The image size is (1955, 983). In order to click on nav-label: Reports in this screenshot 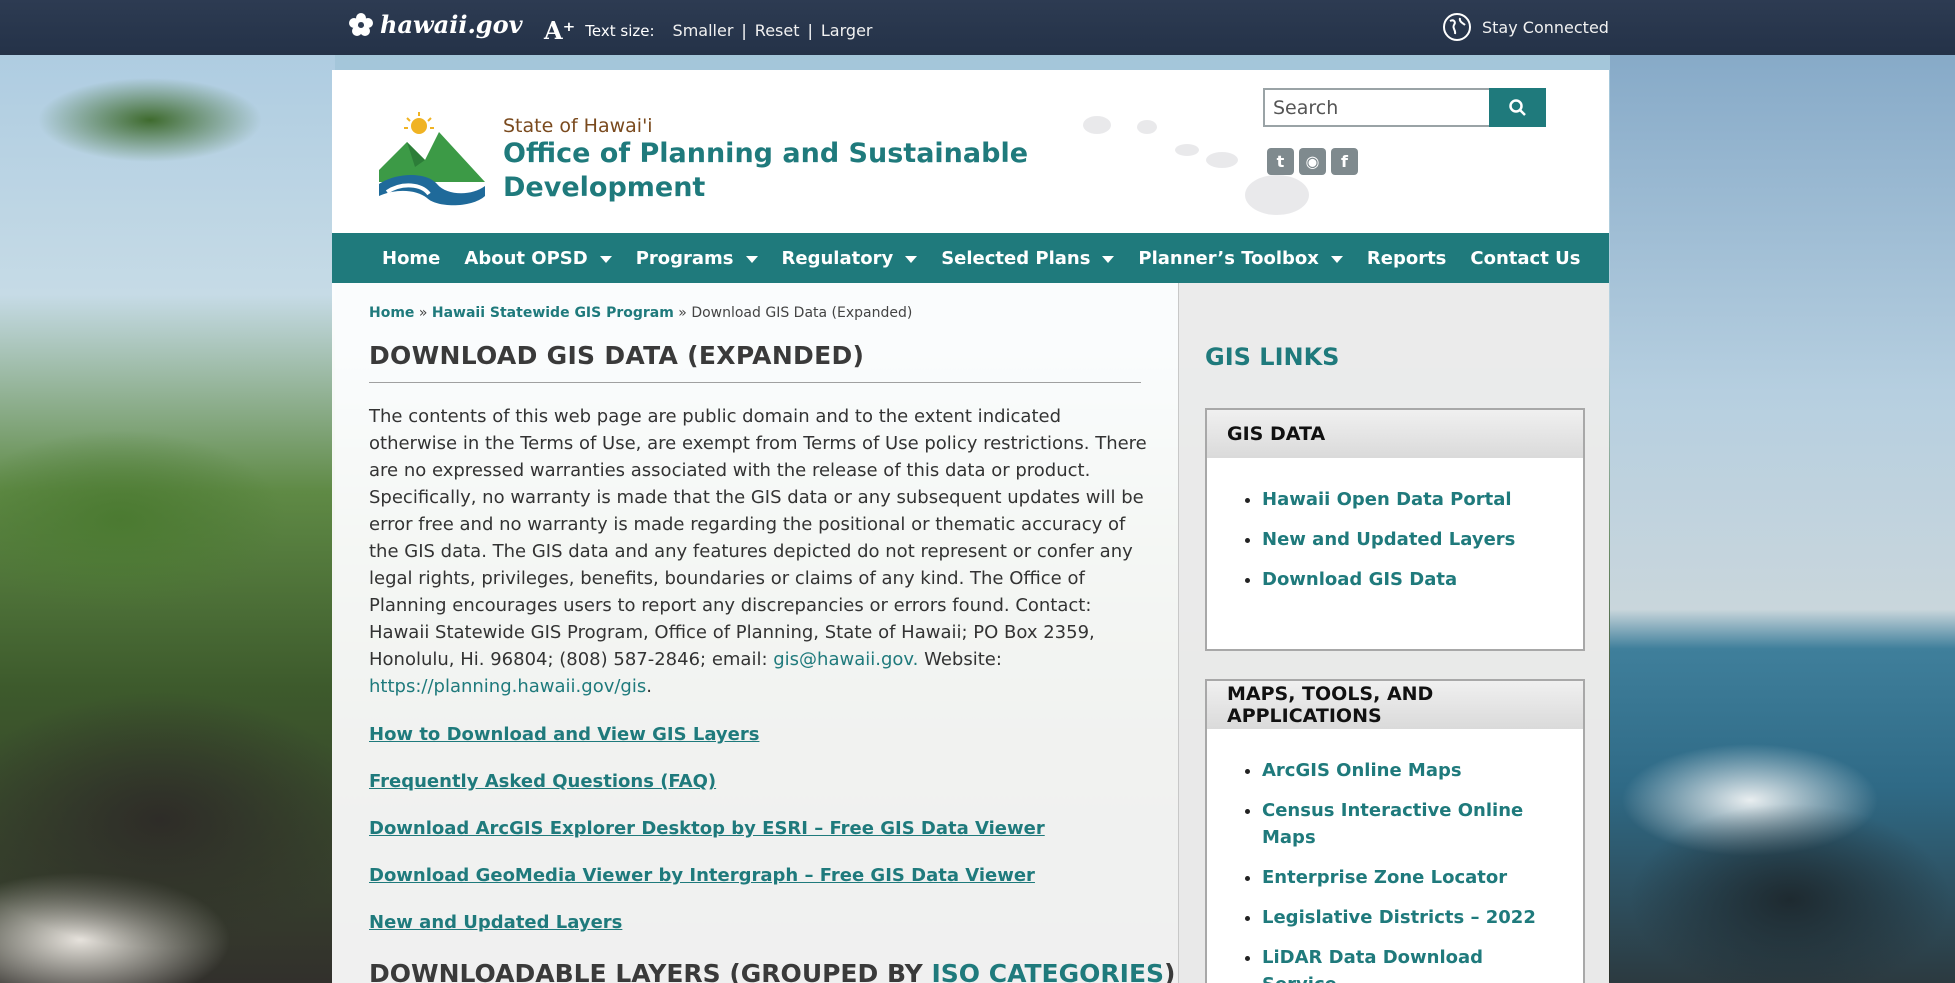, I will do `click(1406, 258)`.